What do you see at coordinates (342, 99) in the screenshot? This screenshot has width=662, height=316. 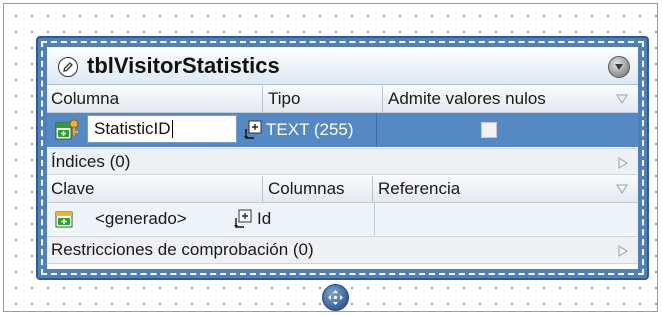 I see `columns-header: Columna Tipo Admite valores nulos` at bounding box center [342, 99].